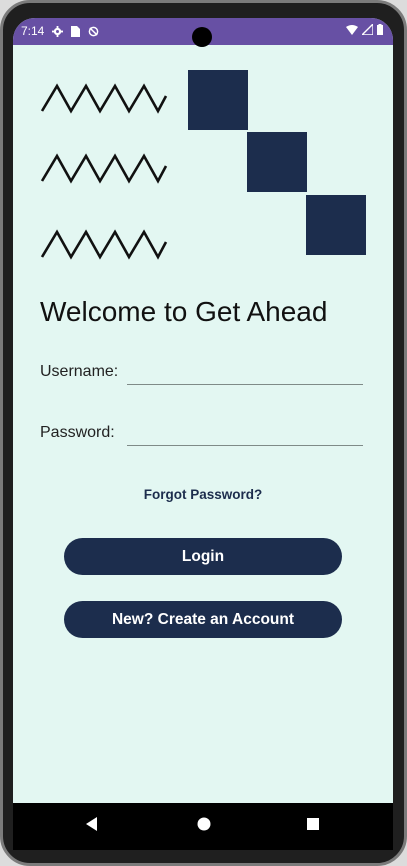 The image size is (407, 866). Describe the element at coordinates (352, 29) in the screenshot. I see `wifi-icon` at that location.